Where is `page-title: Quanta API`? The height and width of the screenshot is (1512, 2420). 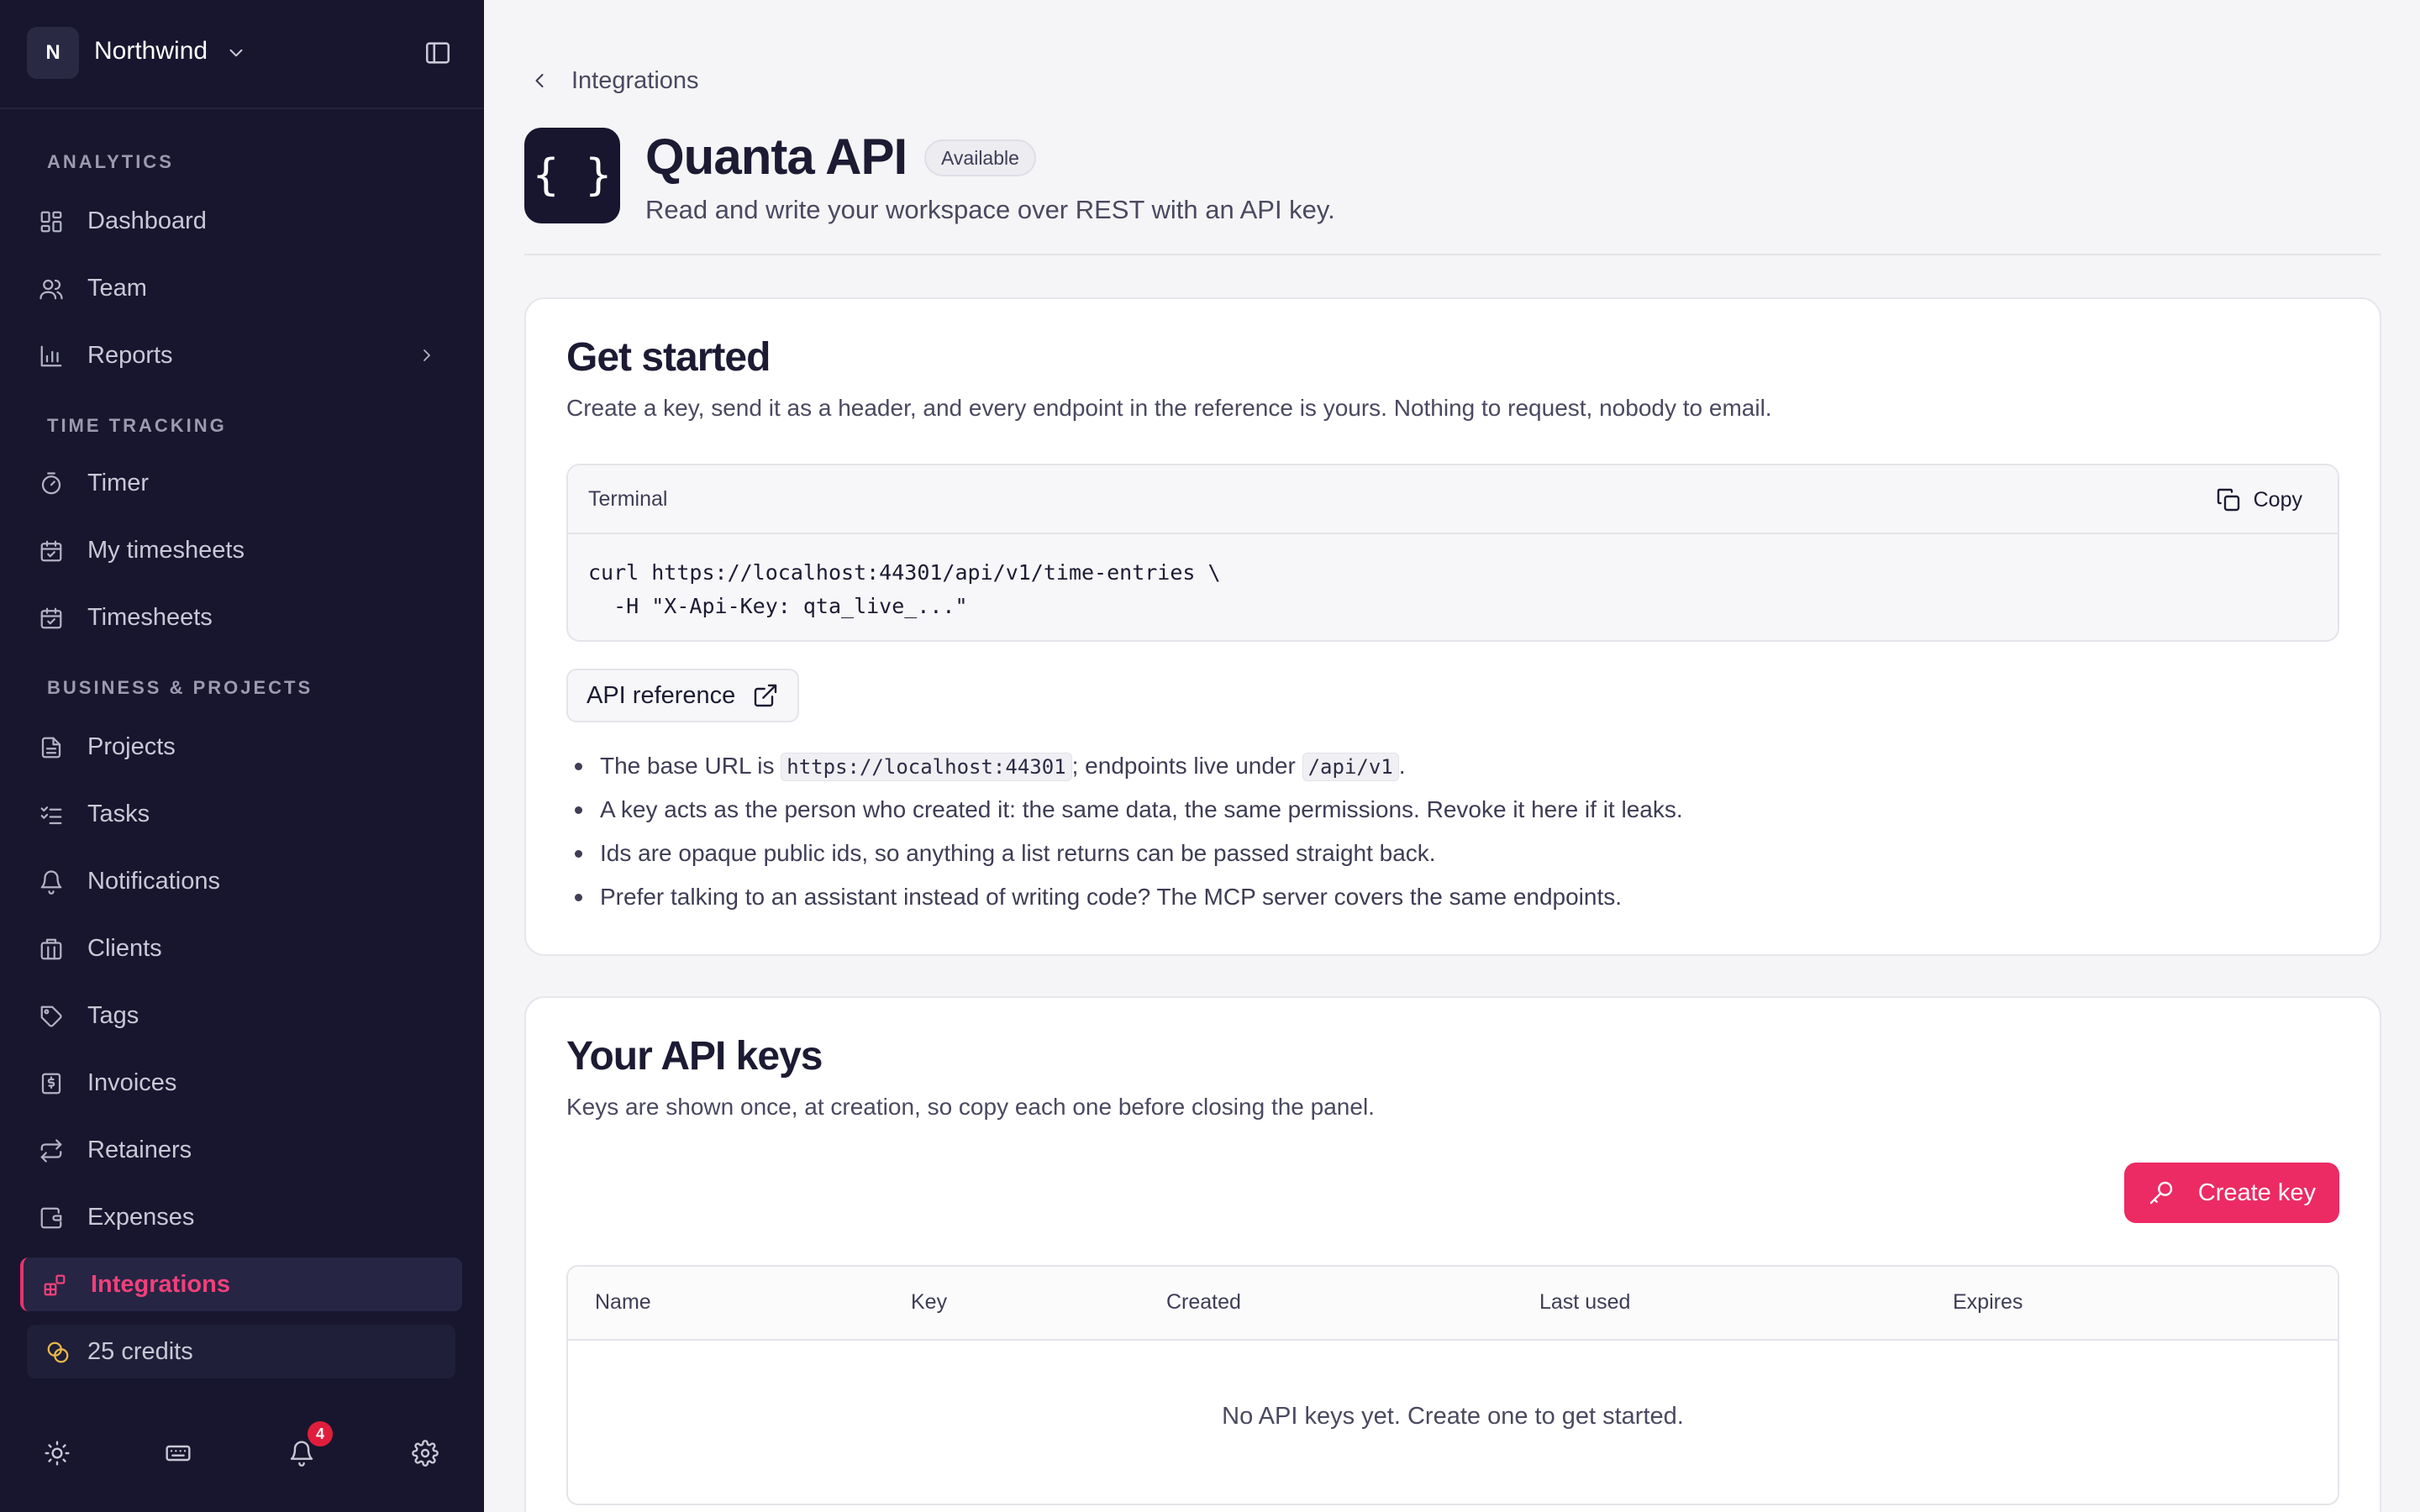 page-title: Quanta API is located at coordinates (777, 157).